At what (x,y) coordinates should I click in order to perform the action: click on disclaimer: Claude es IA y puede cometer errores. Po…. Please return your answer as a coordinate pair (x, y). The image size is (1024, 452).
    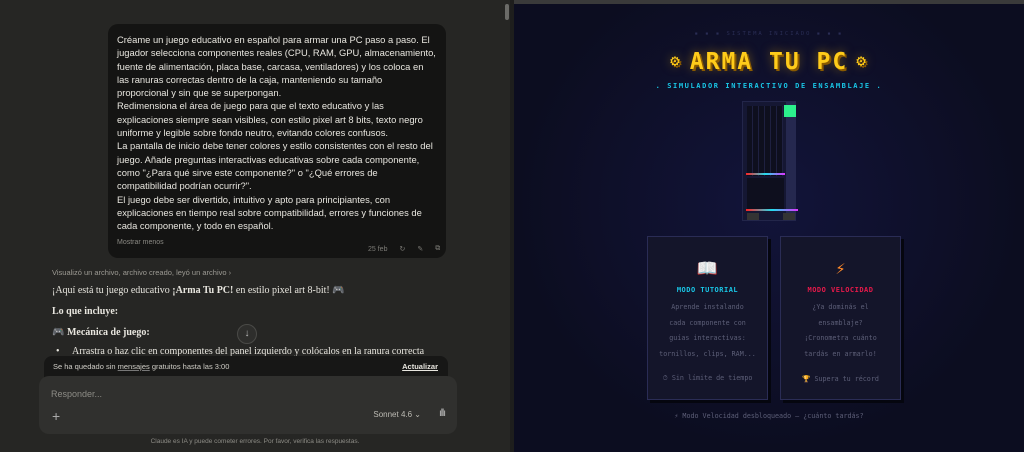
    Looking at the image, I should click on (255, 441).